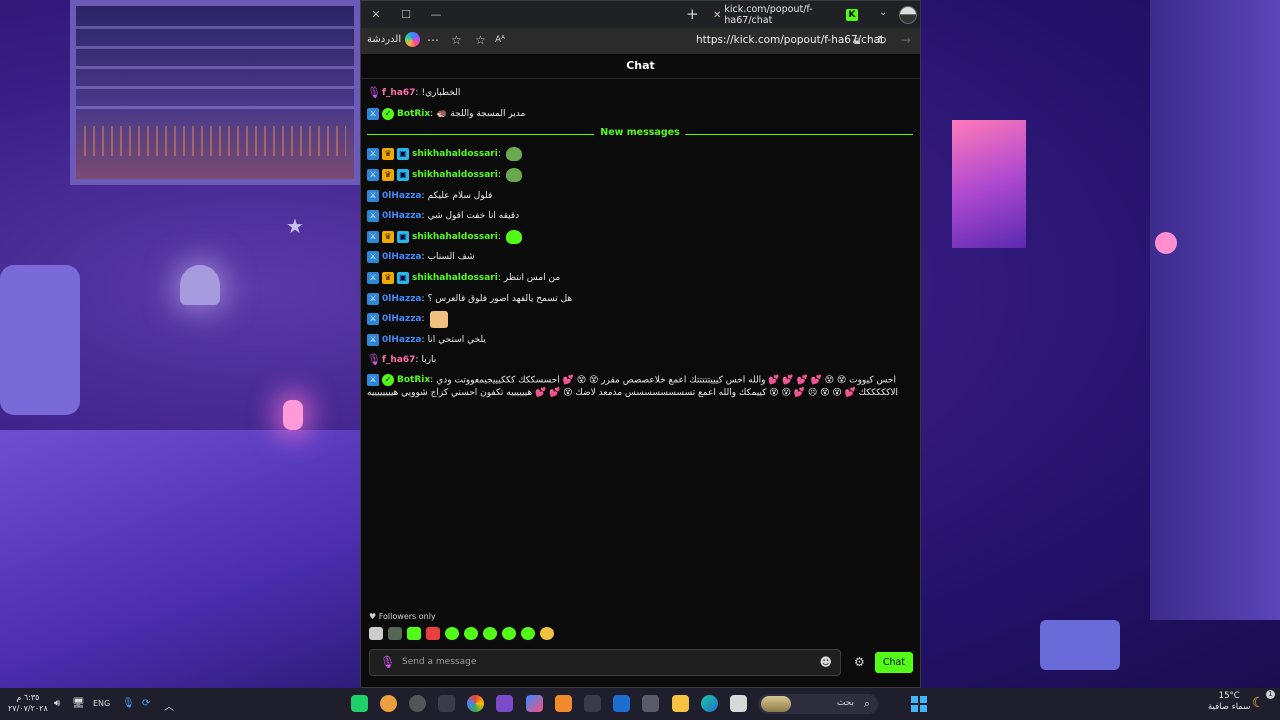 The image size is (1280, 720). Describe the element at coordinates (640, 195) in the screenshot. I see `chat-message: ⚔ 0lHazza: فلول سلام عليكم` at that location.